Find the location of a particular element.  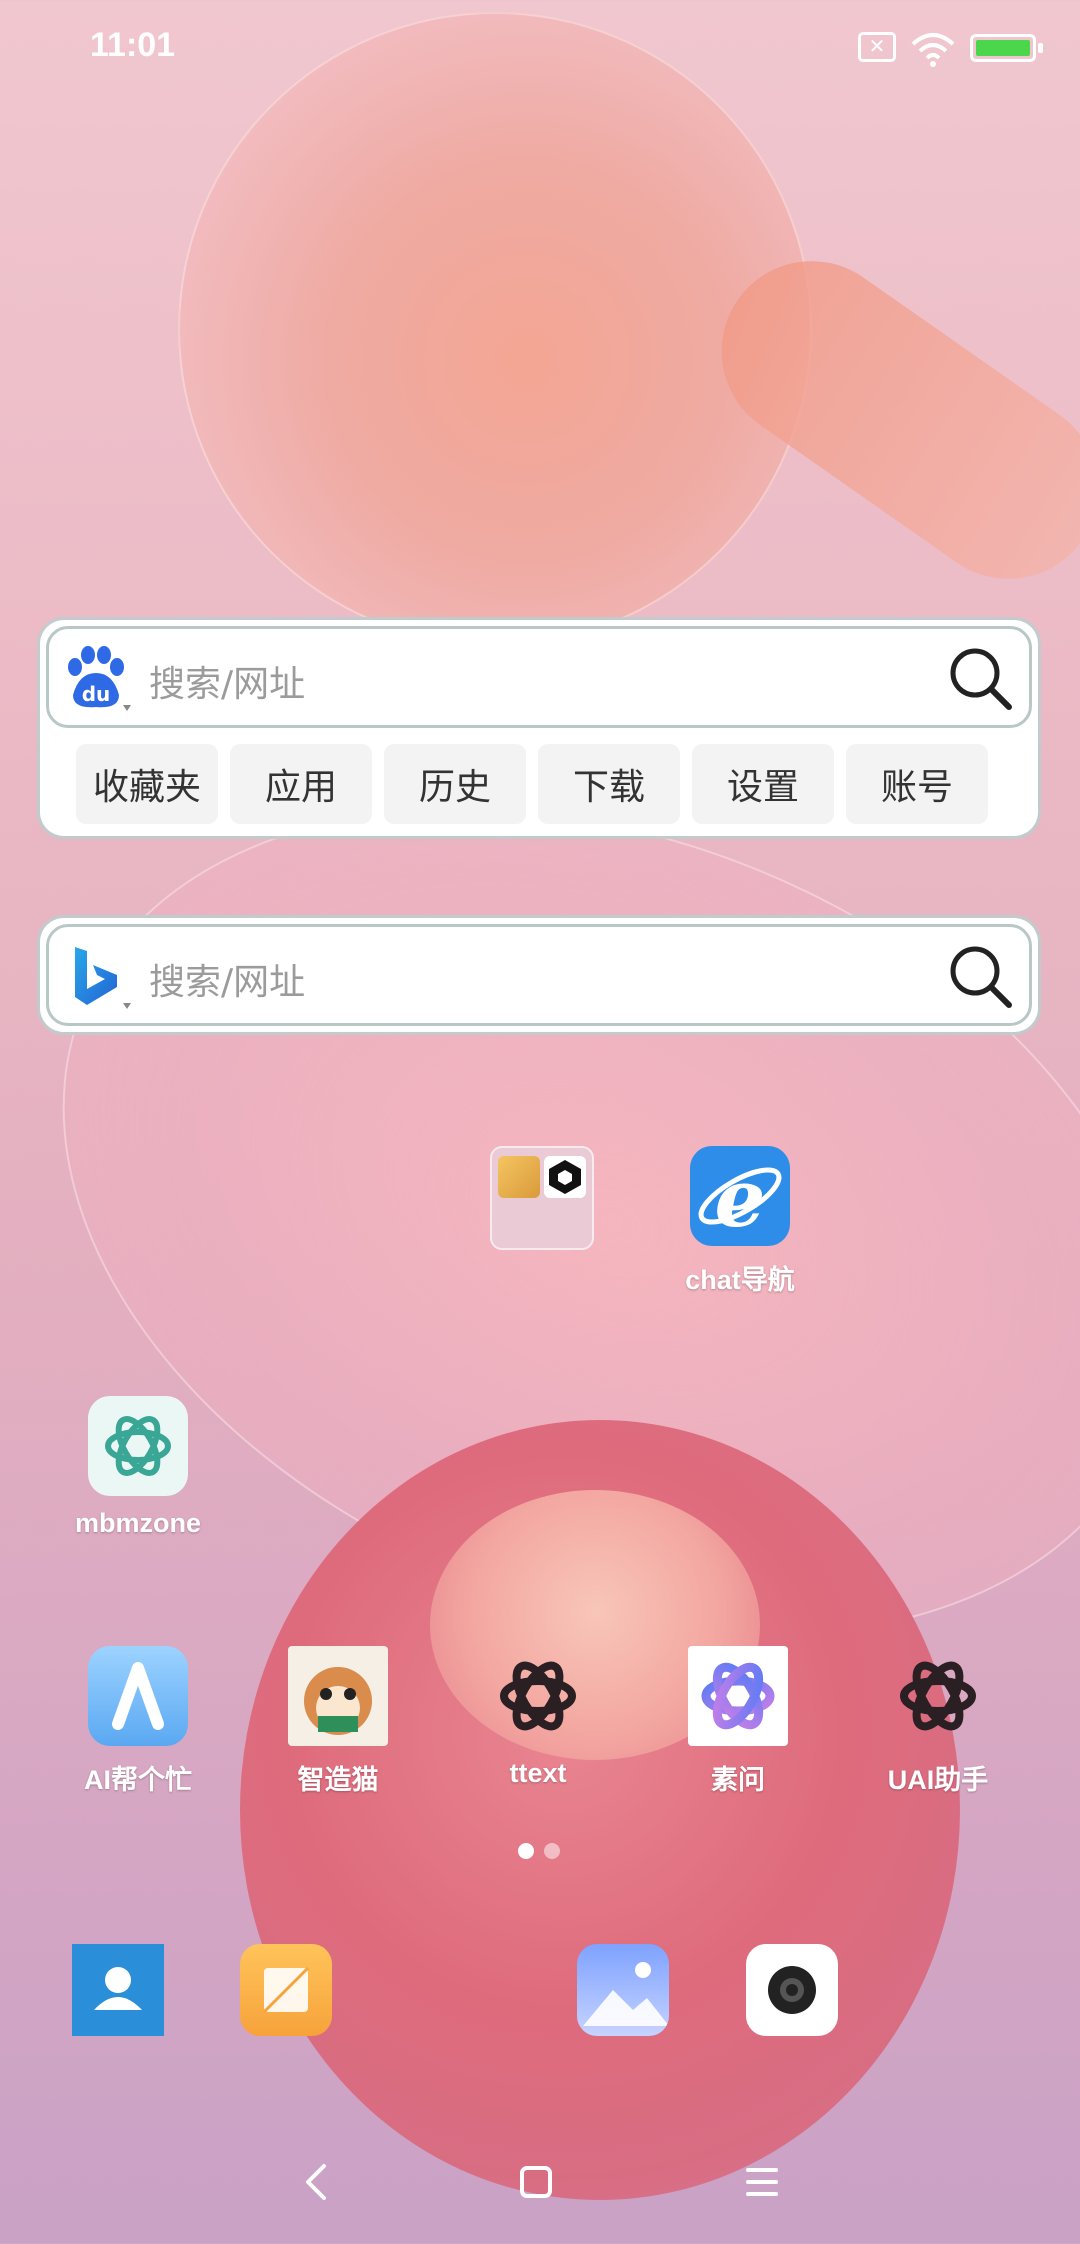

internet-explorer-icon: e is located at coordinates (740, 1196).